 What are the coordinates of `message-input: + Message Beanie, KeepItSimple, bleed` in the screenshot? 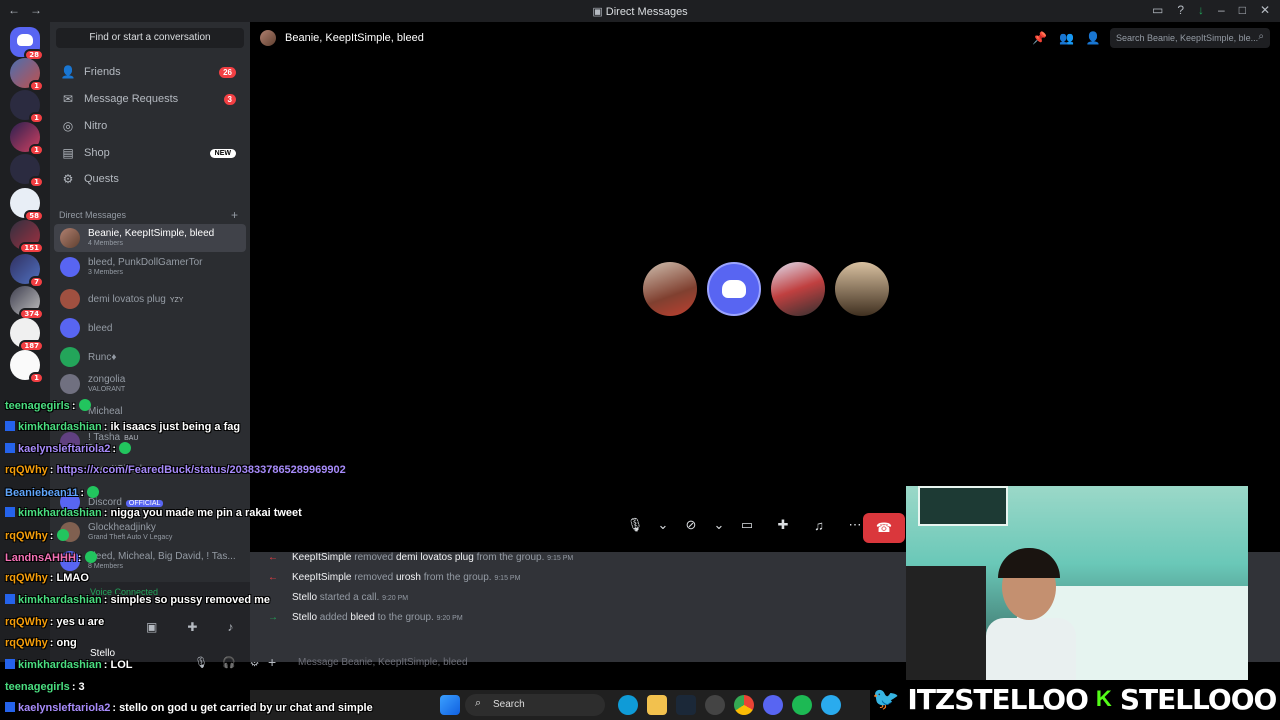 It's located at (560, 663).